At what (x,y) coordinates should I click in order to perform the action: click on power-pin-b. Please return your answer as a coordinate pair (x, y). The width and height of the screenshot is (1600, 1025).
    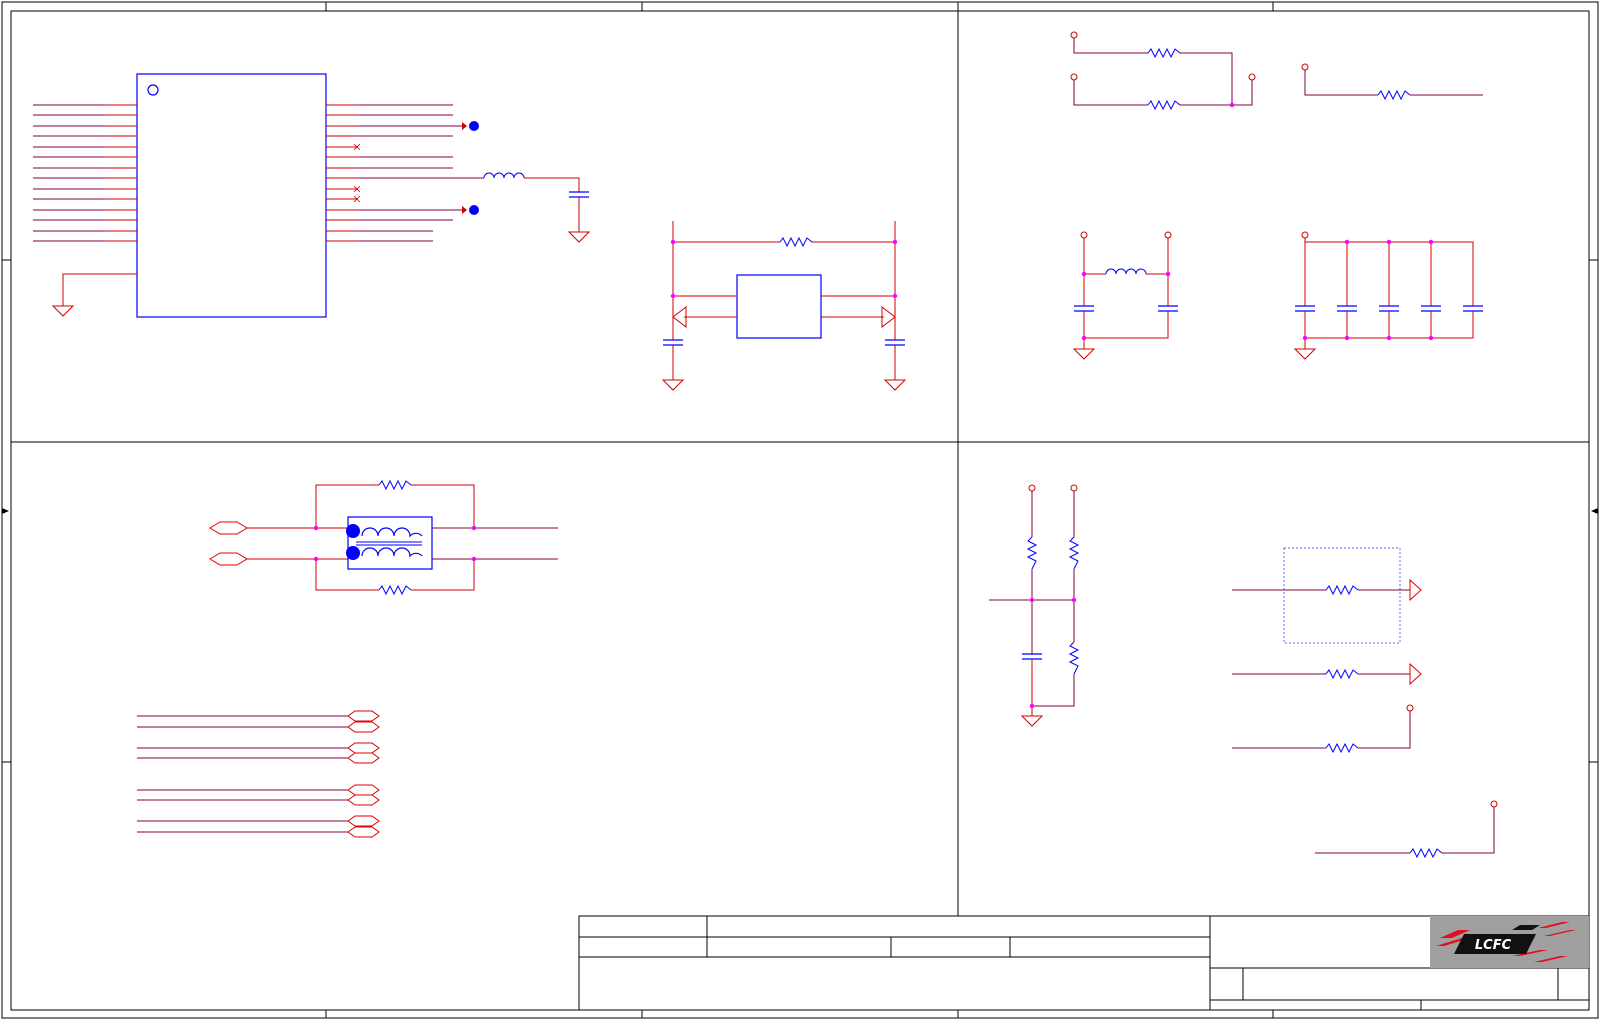
    Looking at the image, I should click on (1074, 77).